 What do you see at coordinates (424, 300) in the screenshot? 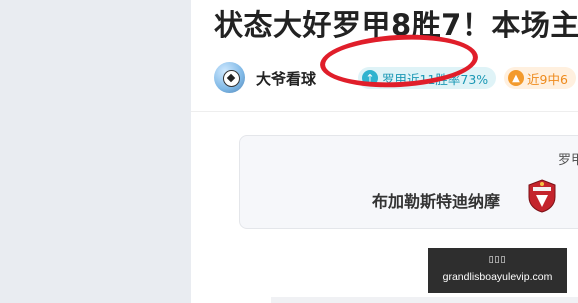
I see `content-strip` at bounding box center [424, 300].